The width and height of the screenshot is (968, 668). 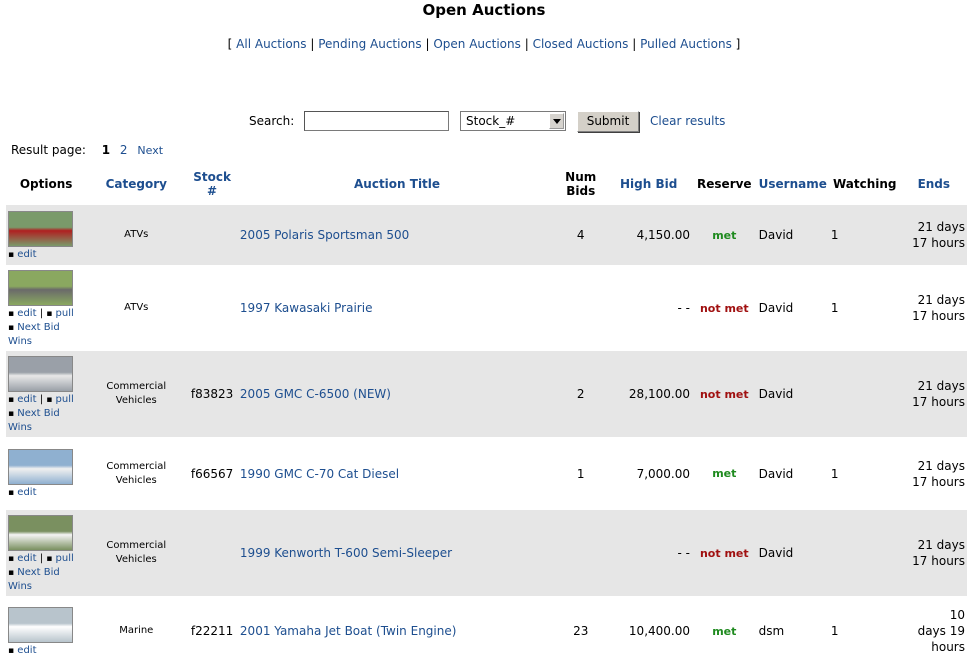 What do you see at coordinates (864, 394) in the screenshot?
I see `row-watching` at bounding box center [864, 394].